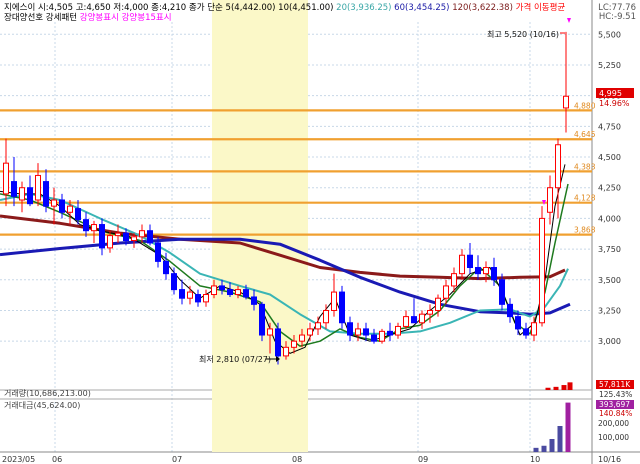  What do you see at coordinates (304, 8) in the screenshot?
I see `legend1-item-2: 10(4,451.00)` at bounding box center [304, 8].